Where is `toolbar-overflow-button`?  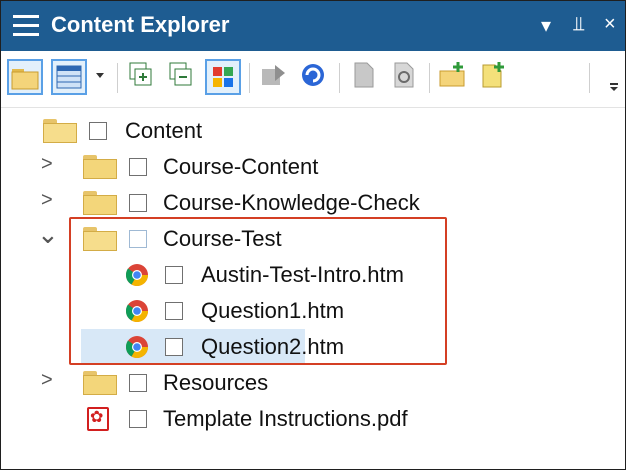 toolbar-overflow-button is located at coordinates (615, 77).